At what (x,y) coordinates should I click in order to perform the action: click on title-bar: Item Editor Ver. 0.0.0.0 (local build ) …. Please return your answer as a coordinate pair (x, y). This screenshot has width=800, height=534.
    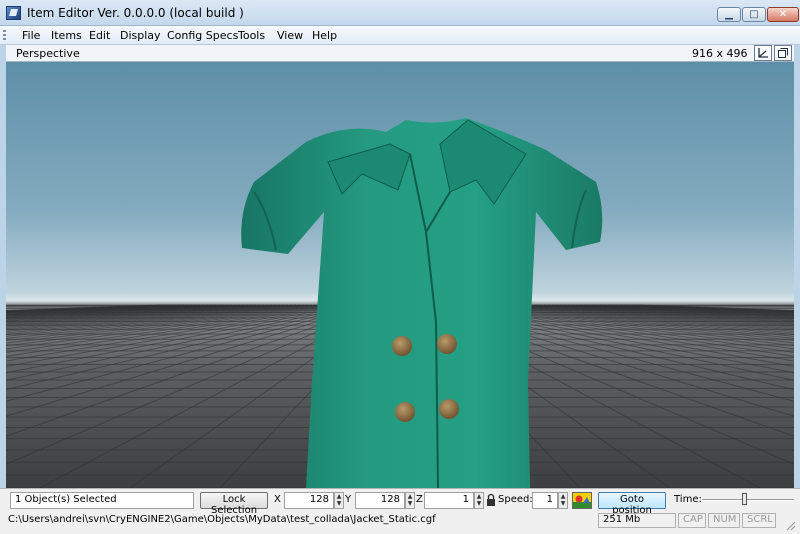
    Looking at the image, I should click on (400, 13).